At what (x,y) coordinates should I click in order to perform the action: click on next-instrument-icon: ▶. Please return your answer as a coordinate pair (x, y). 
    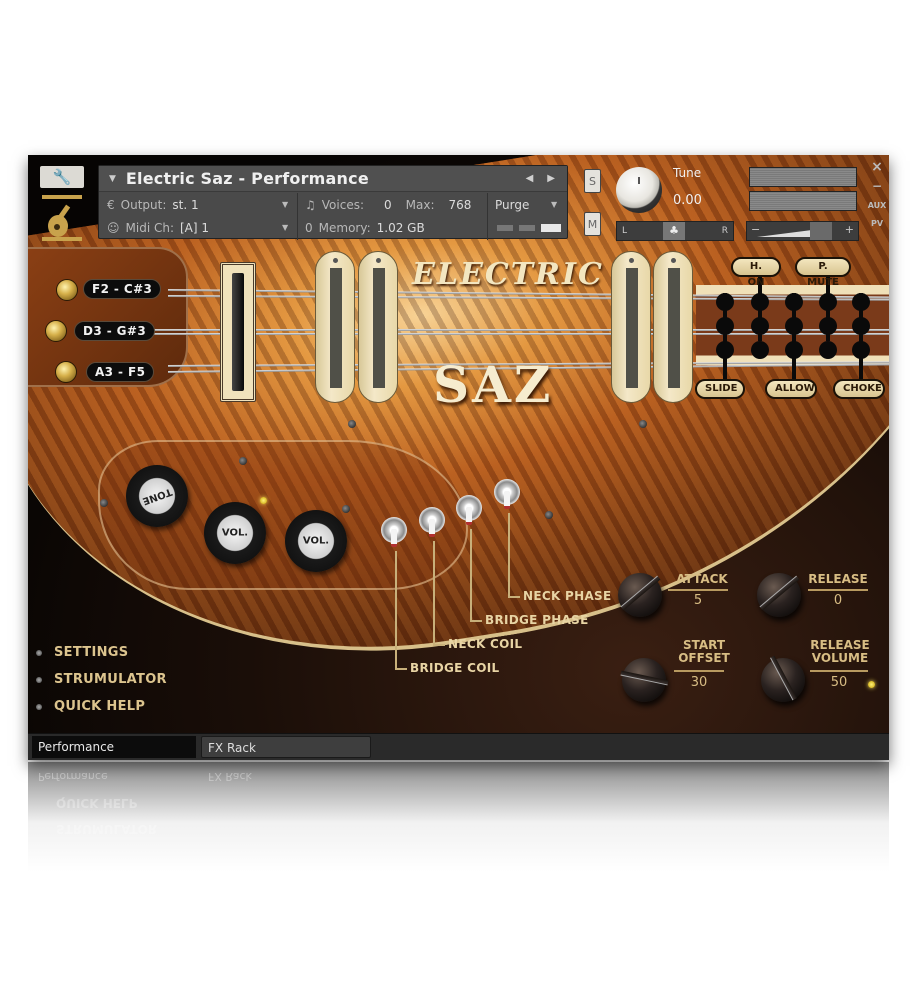
    Looking at the image, I should click on (551, 178).